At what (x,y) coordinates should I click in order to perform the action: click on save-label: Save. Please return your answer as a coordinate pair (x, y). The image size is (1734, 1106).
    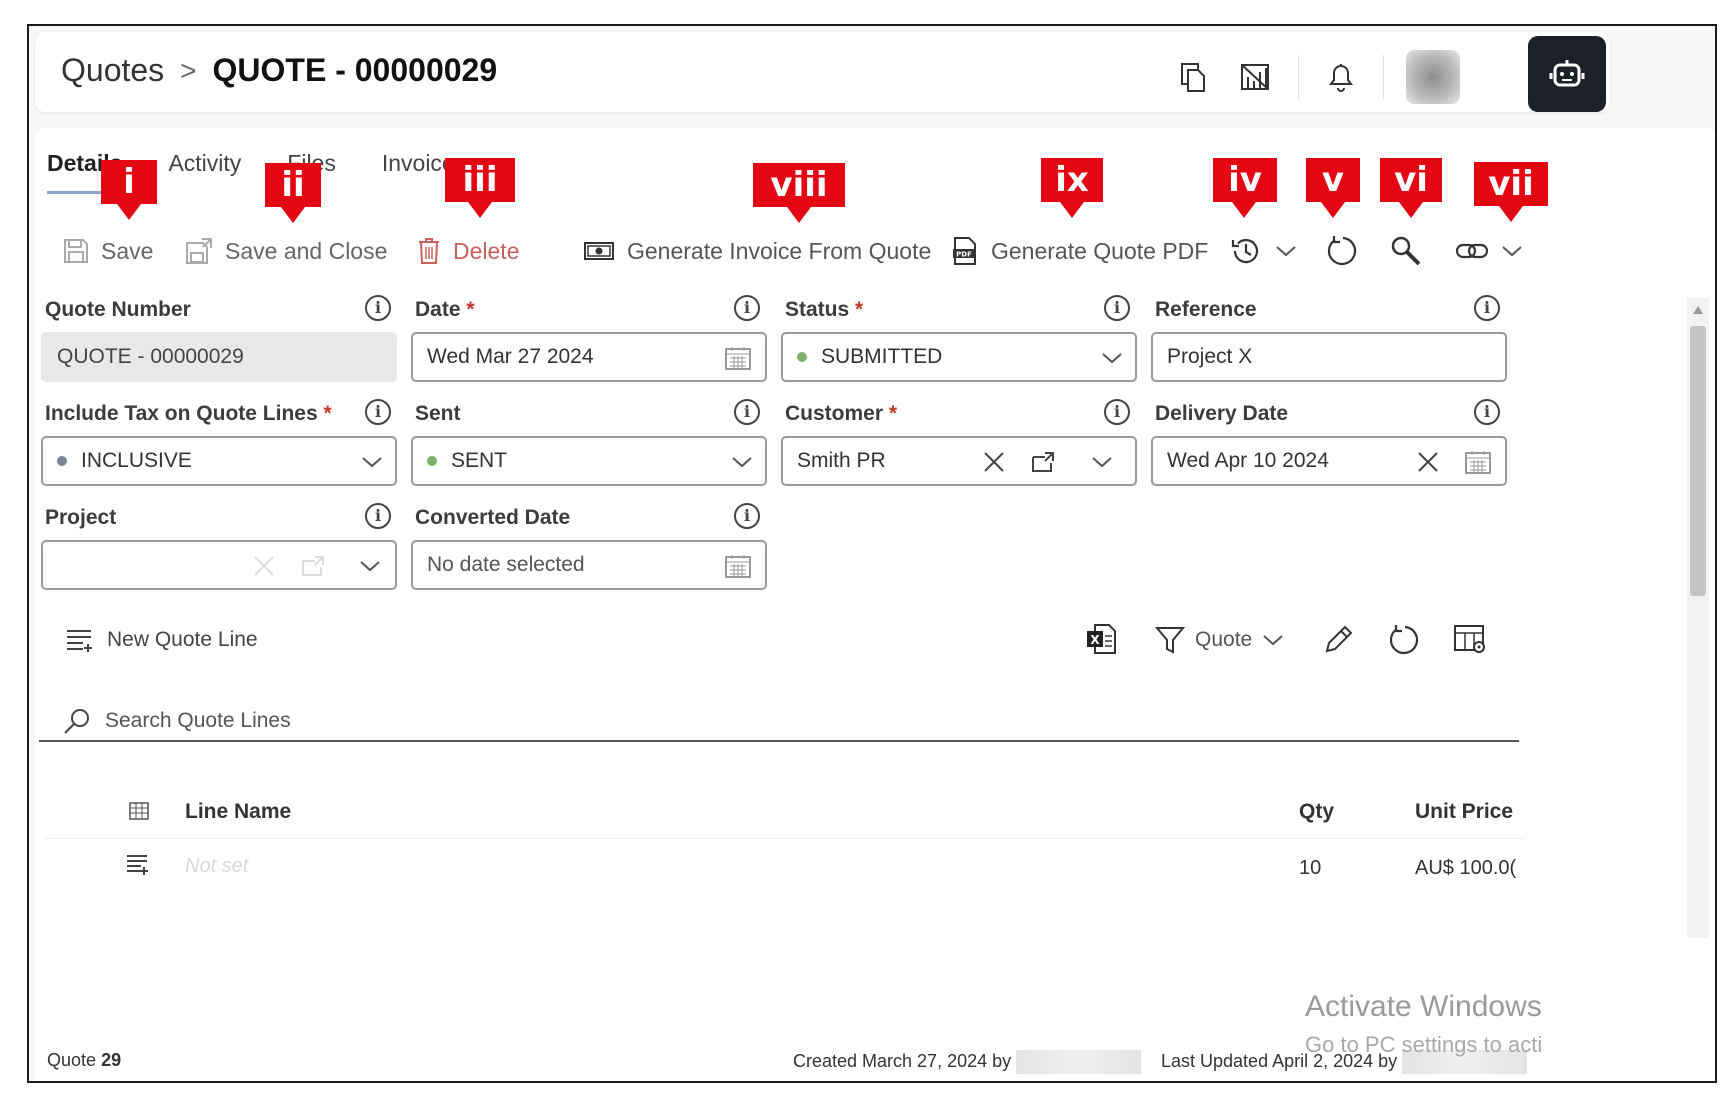
    Looking at the image, I should click on (127, 250).